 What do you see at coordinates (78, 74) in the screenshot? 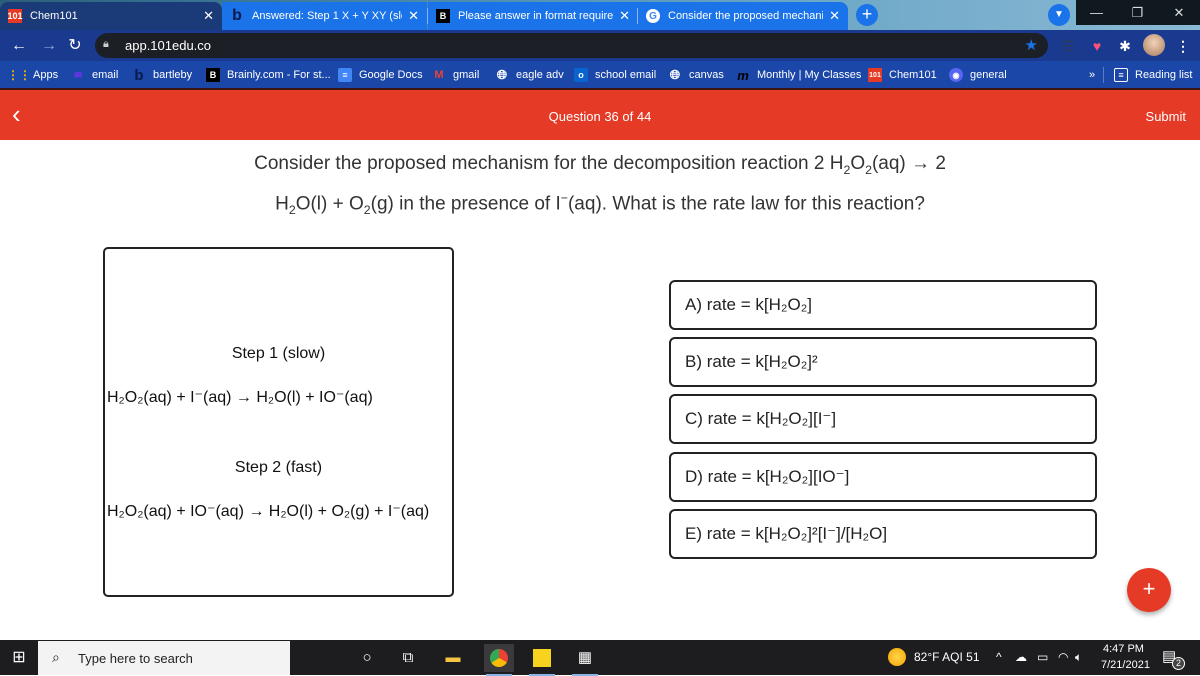
I see `yahoo-mail-icon: ✉` at bounding box center [78, 74].